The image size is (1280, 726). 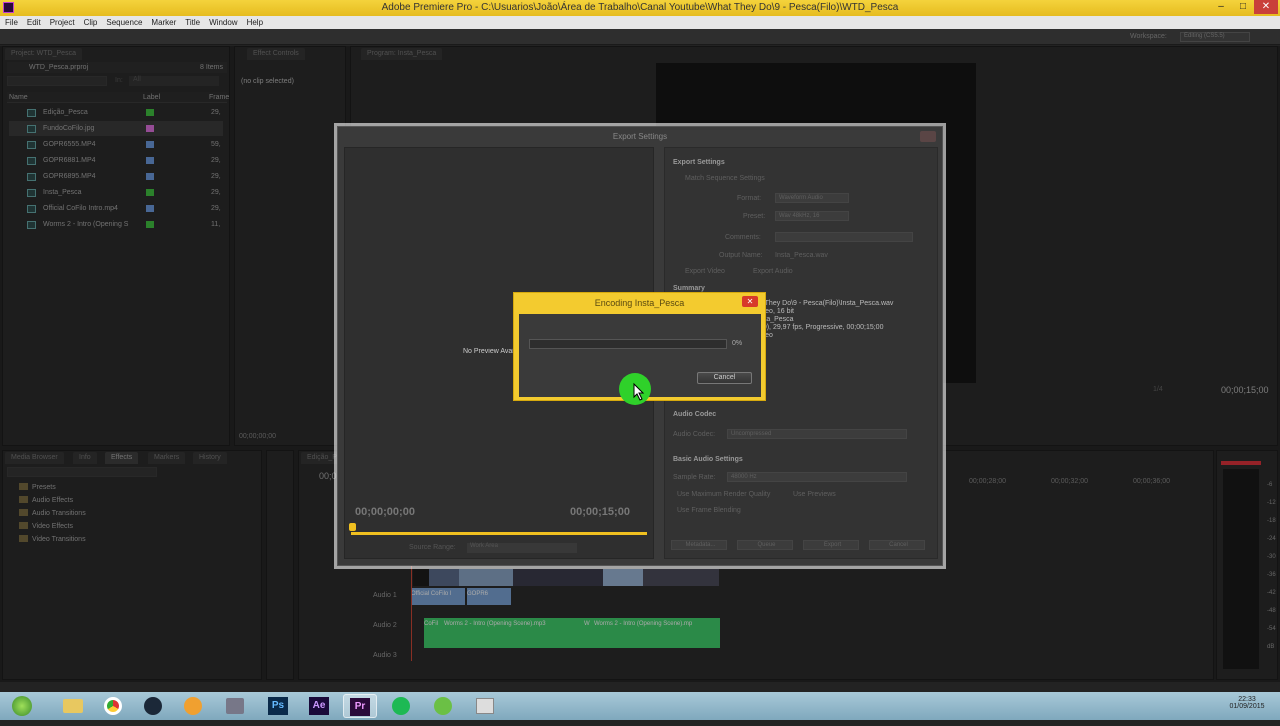 I want to click on workspace-select: Editing (CS5.5), so click(x=1215, y=37).